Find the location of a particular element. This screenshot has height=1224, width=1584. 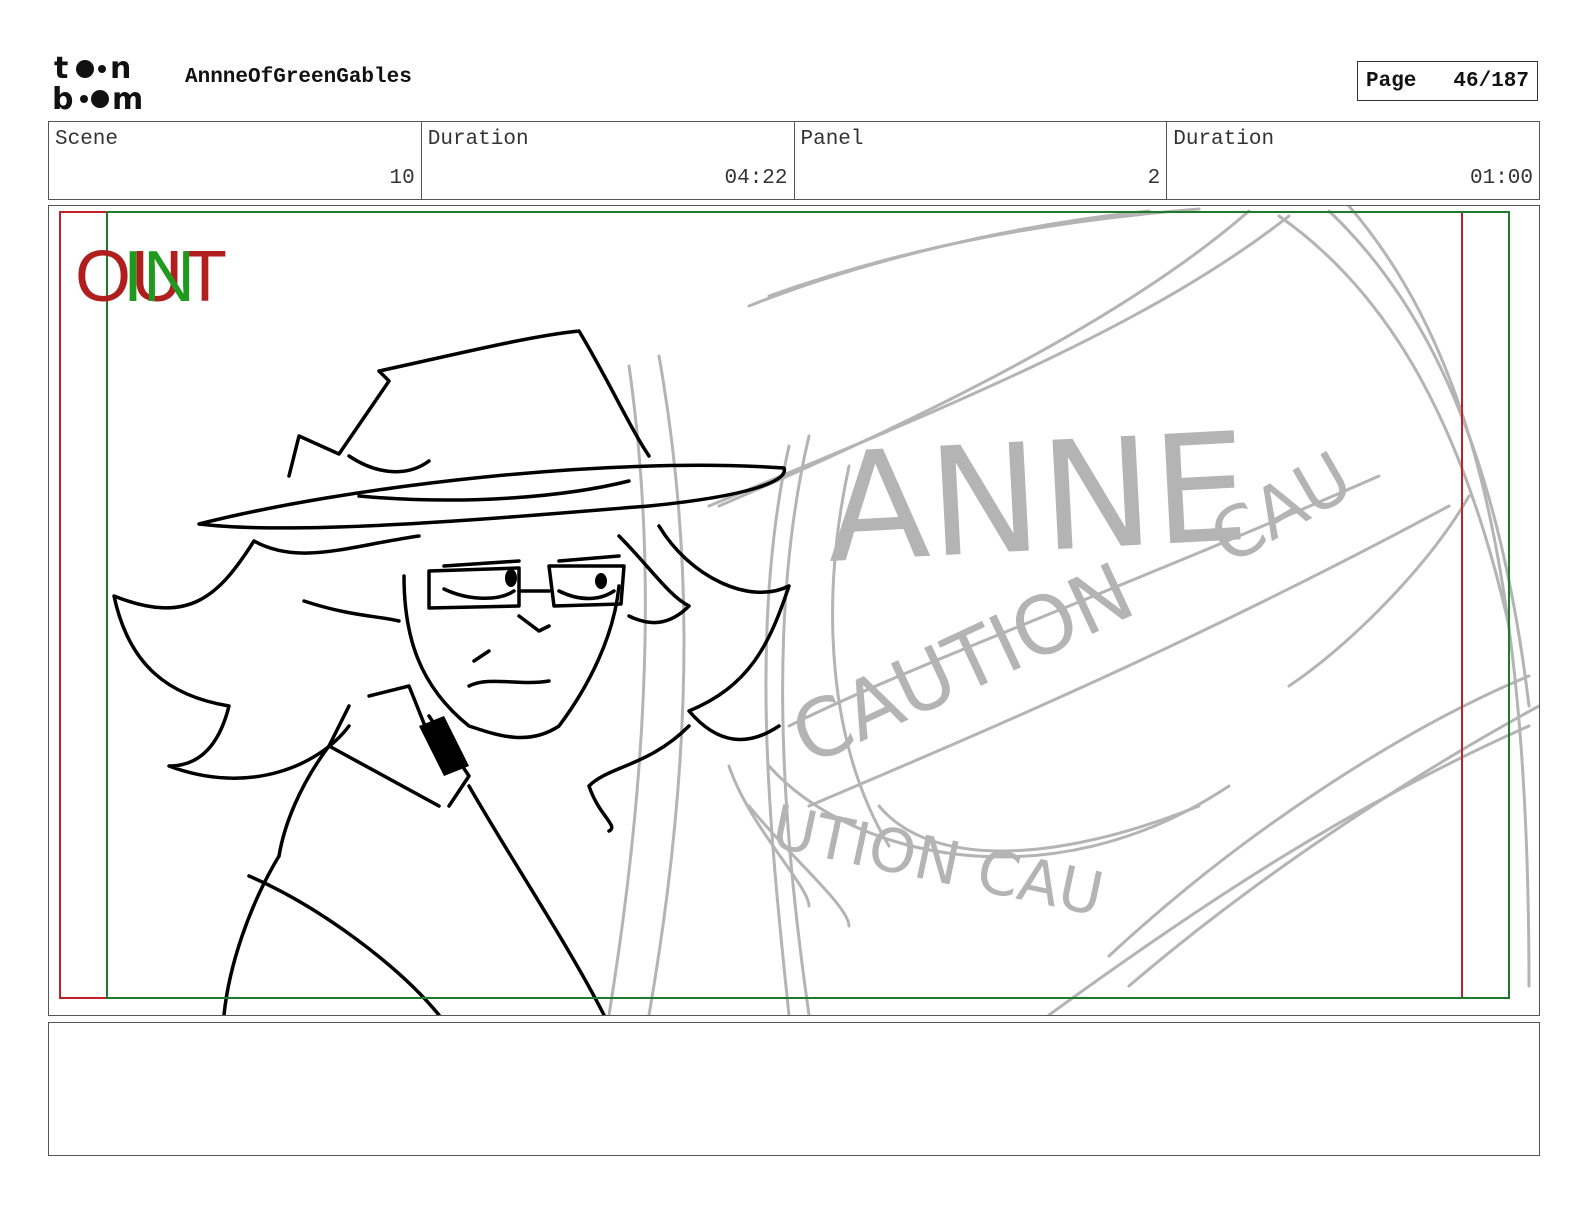

svg-text: m is located at coordinates (127, 97).